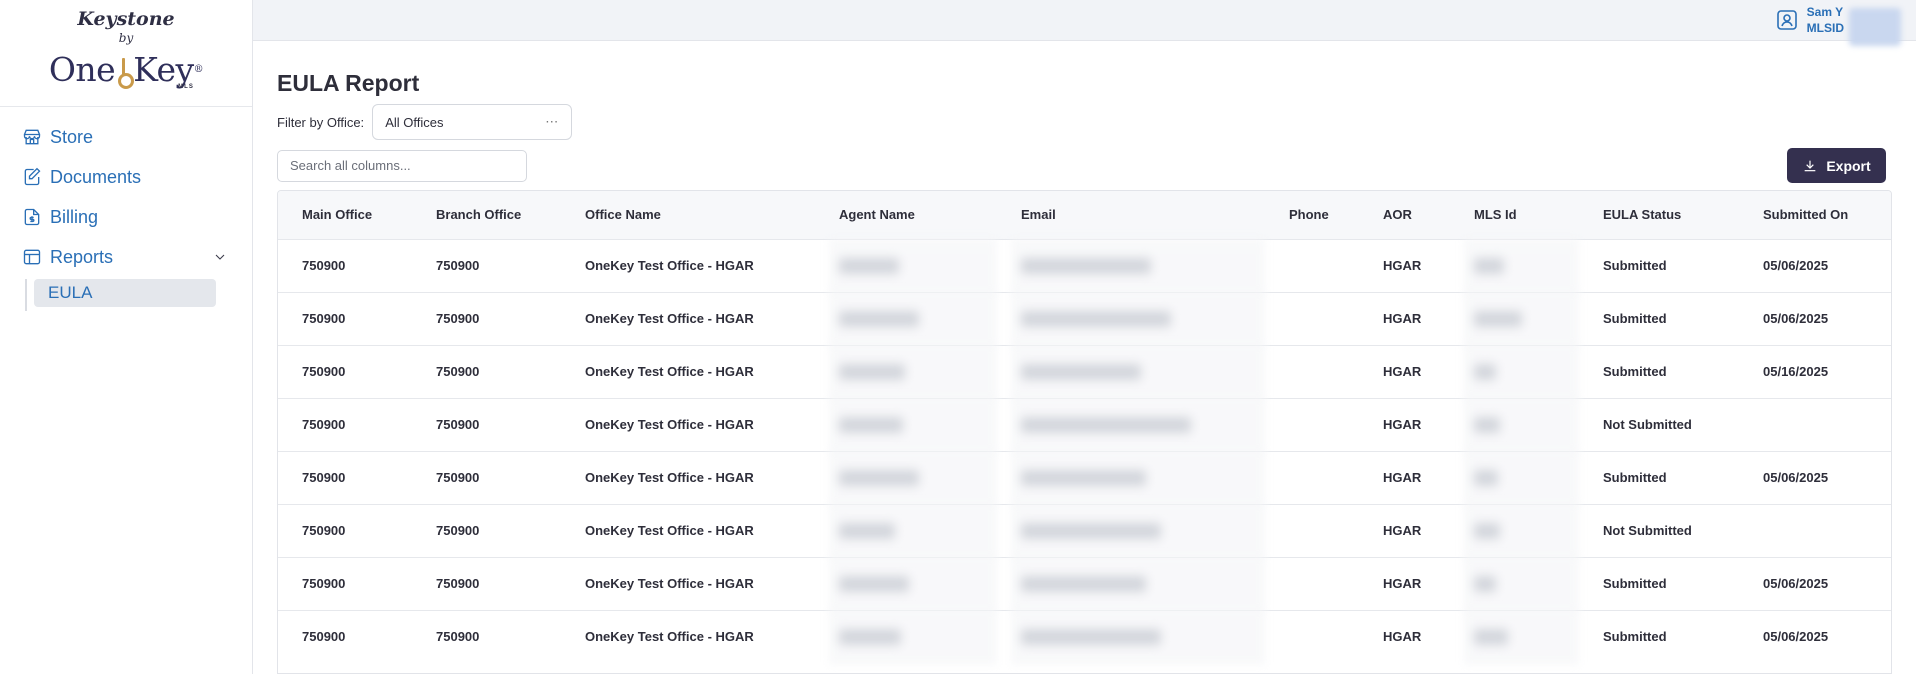  What do you see at coordinates (126, 137) in the screenshot?
I see `sidebar-item-store: Store` at bounding box center [126, 137].